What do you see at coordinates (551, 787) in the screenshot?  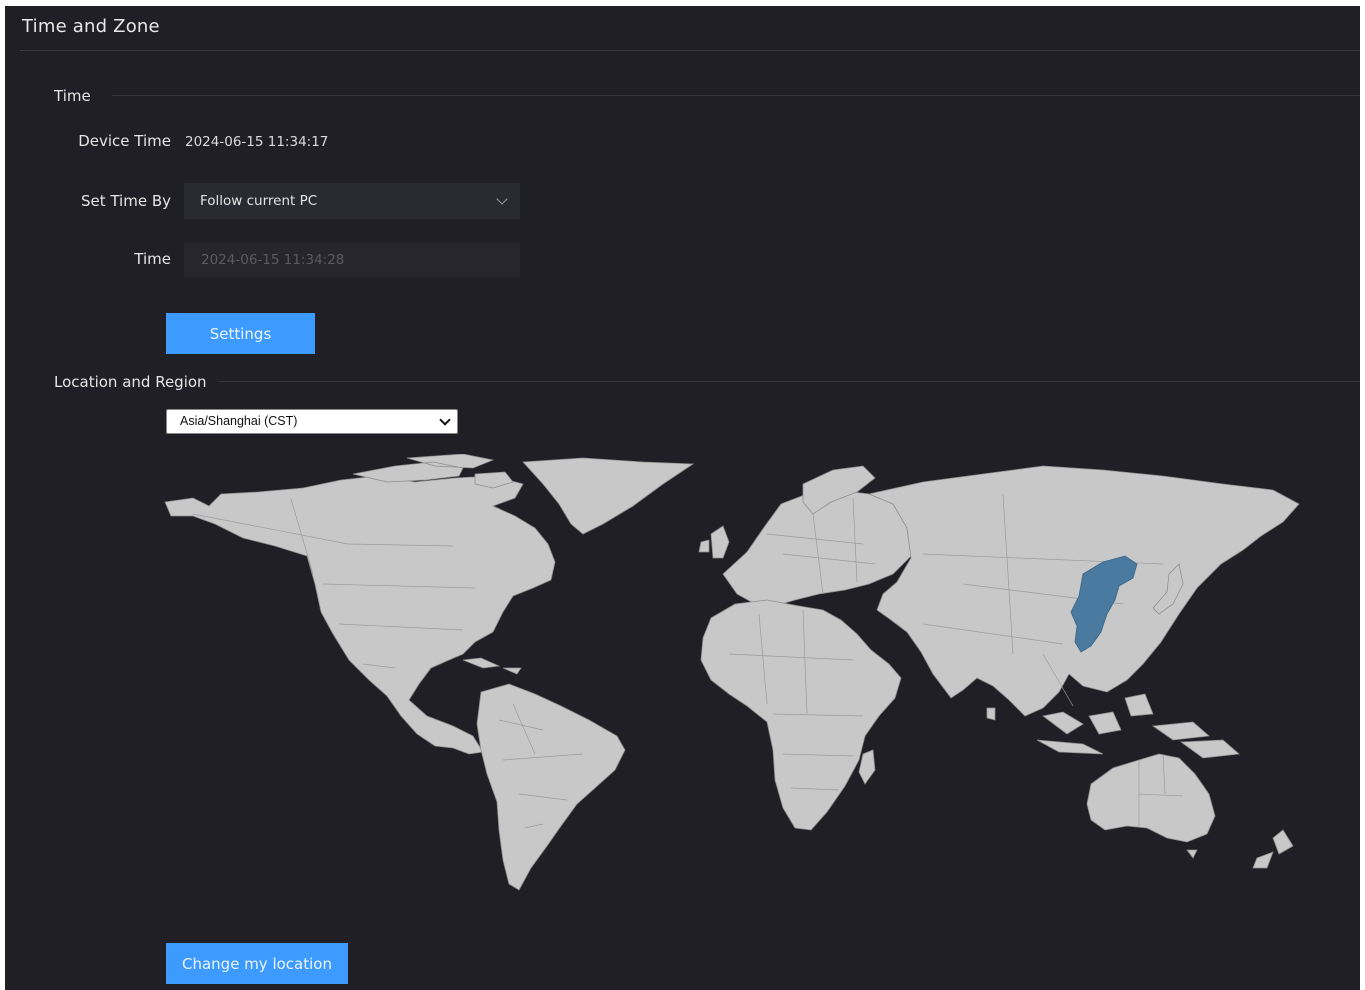 I see `south-america-landmass` at bounding box center [551, 787].